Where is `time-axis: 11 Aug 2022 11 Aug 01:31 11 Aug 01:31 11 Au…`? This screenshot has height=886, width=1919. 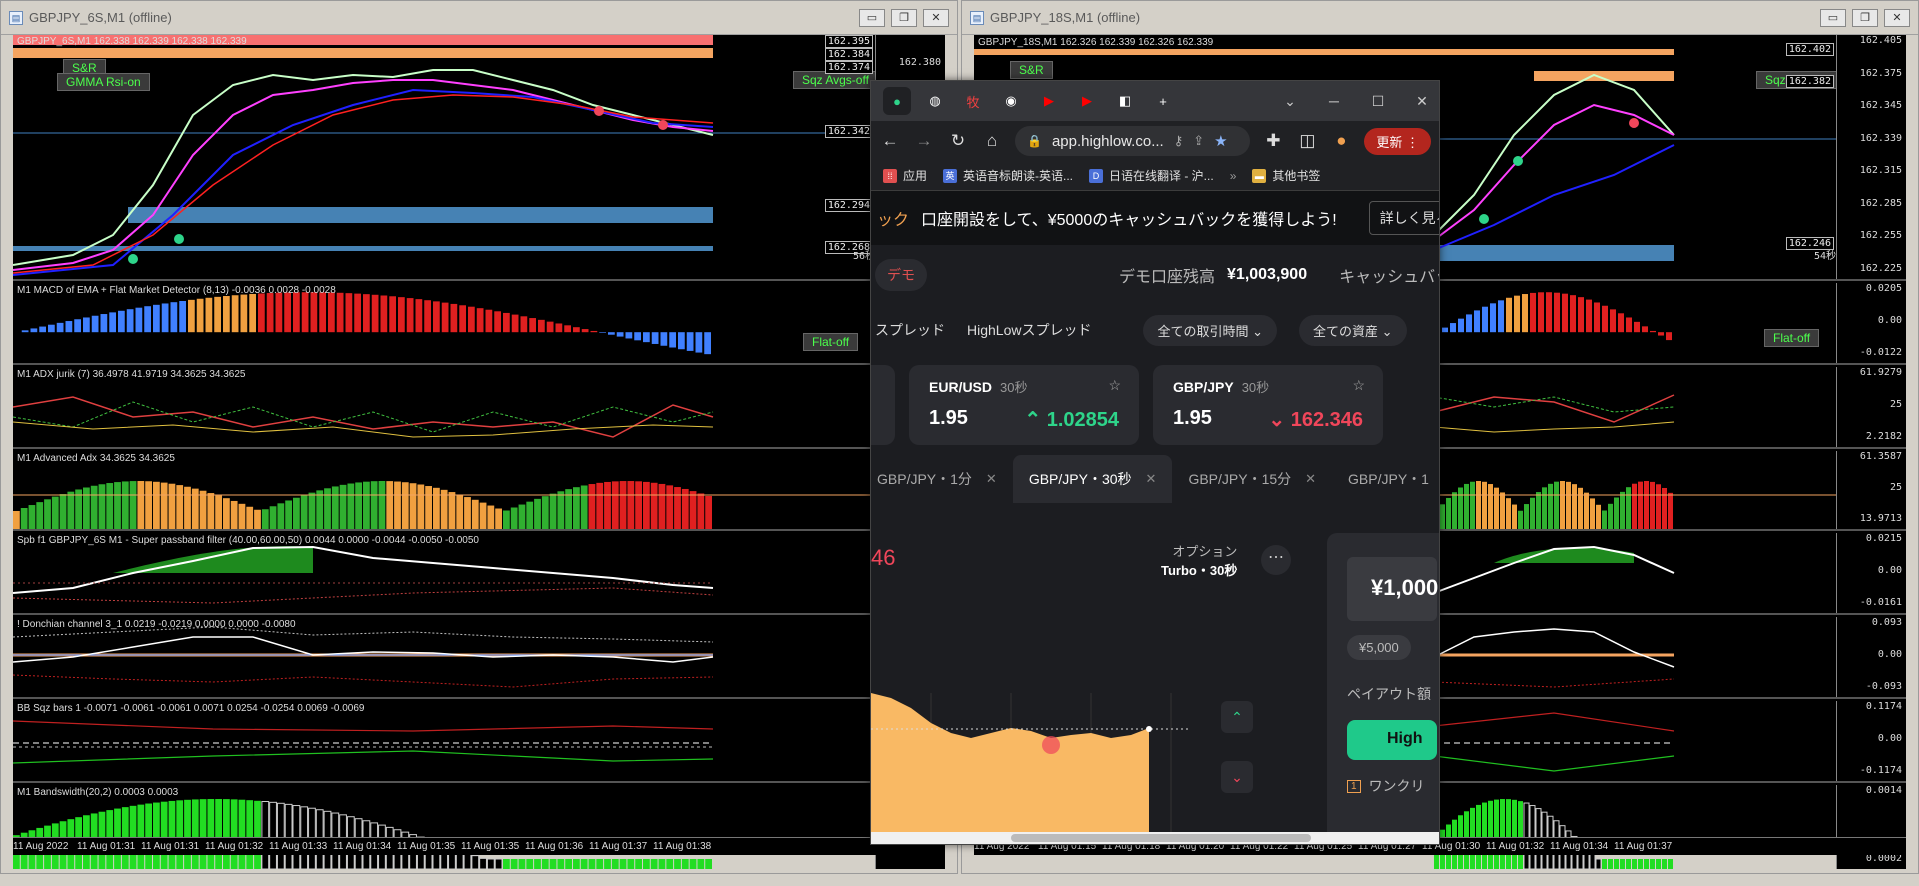
time-axis: 11 Aug 2022 11 Aug 01:31 11 Aug 01:31 11 Au… is located at coordinates (479, 846).